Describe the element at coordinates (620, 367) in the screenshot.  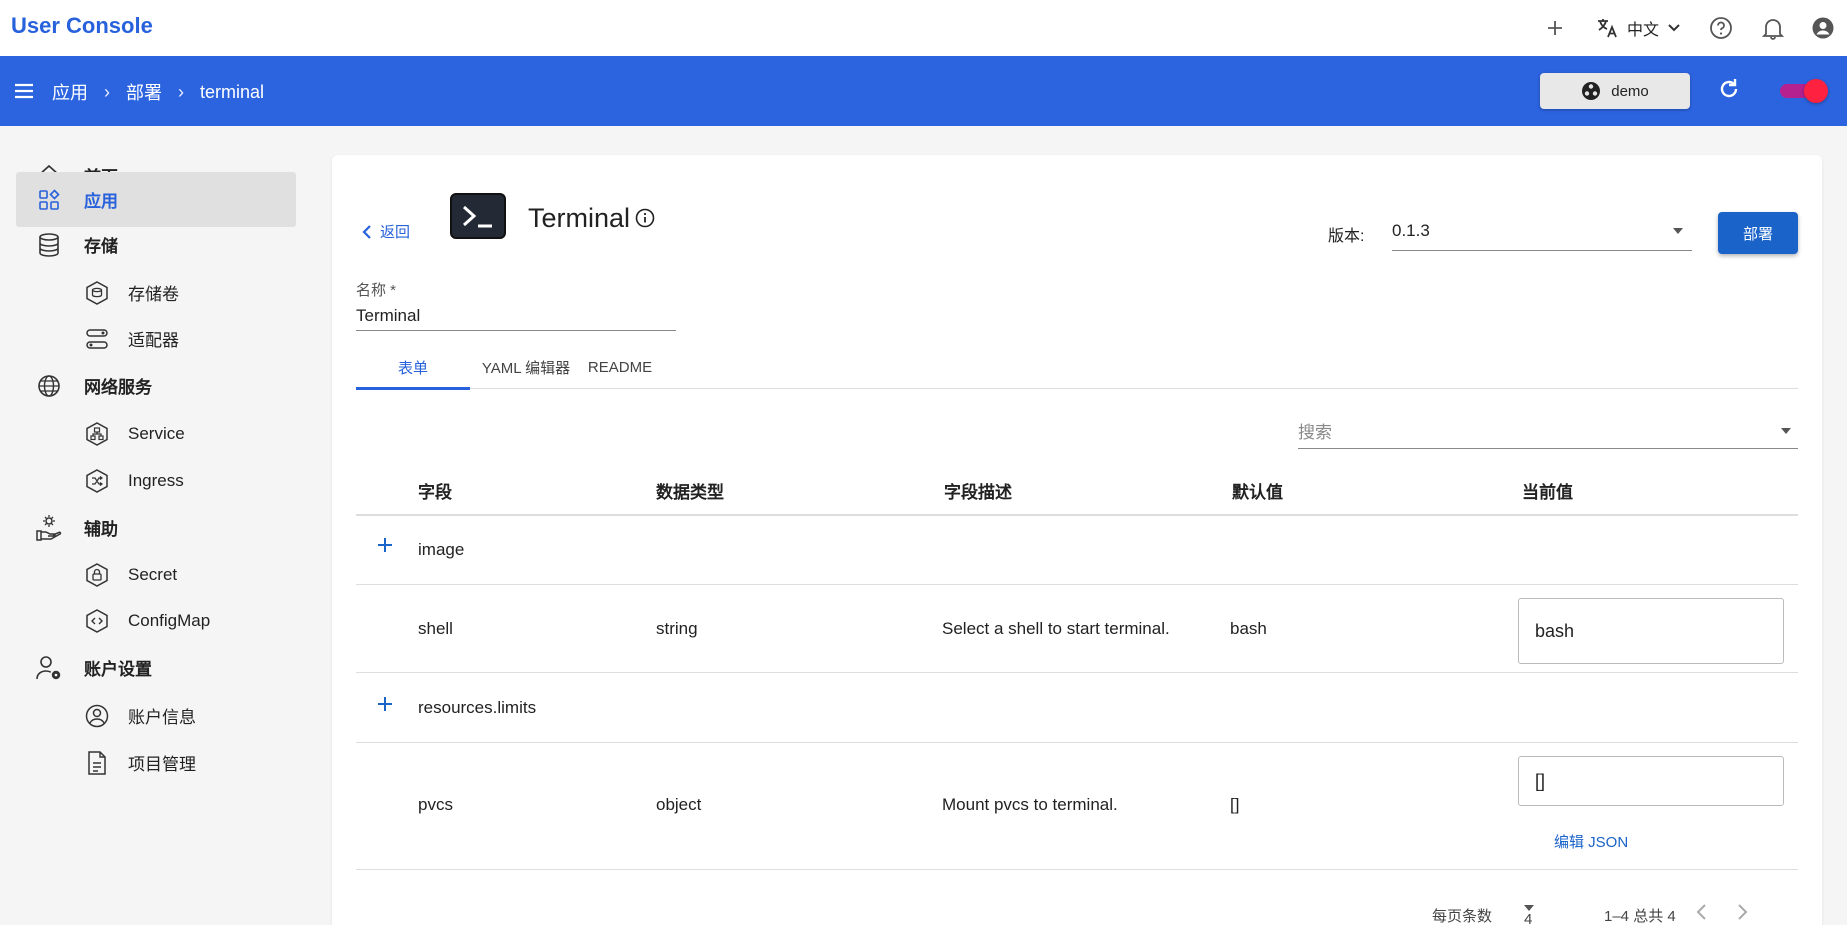
I see `tab-readme: README` at that location.